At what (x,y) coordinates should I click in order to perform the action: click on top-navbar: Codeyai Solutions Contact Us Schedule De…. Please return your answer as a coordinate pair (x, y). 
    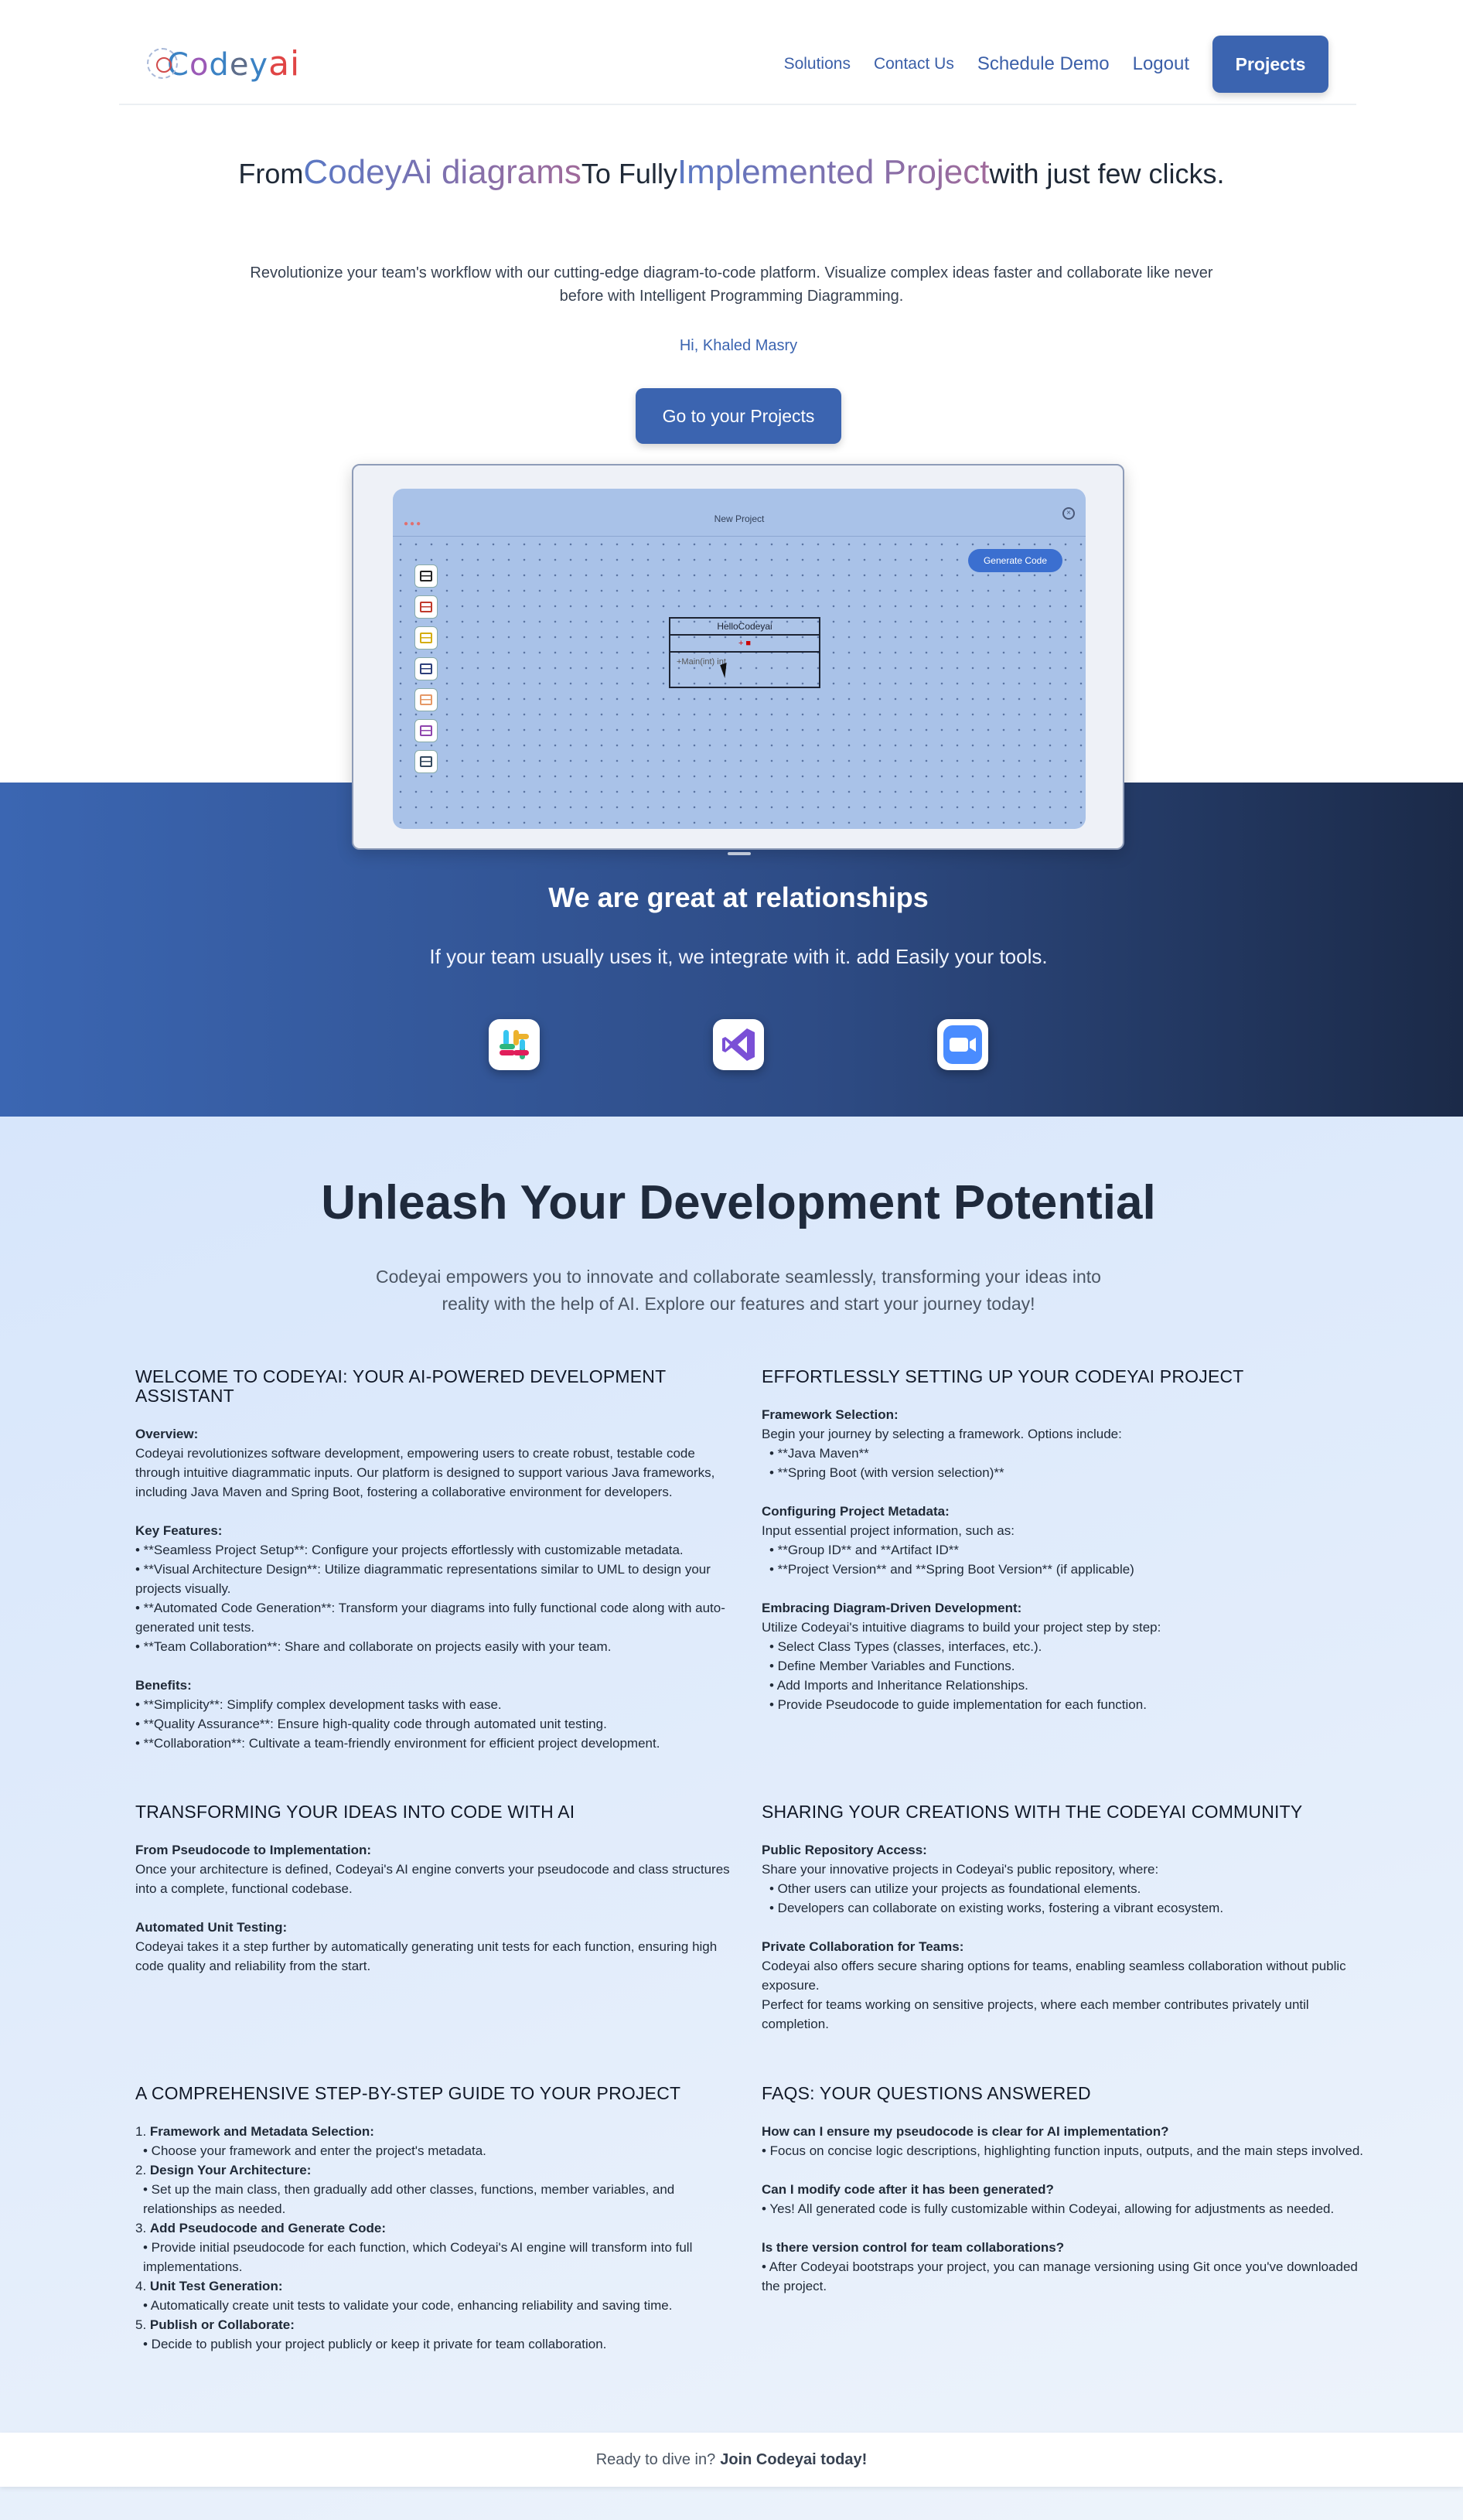
    Looking at the image, I should click on (737, 53).